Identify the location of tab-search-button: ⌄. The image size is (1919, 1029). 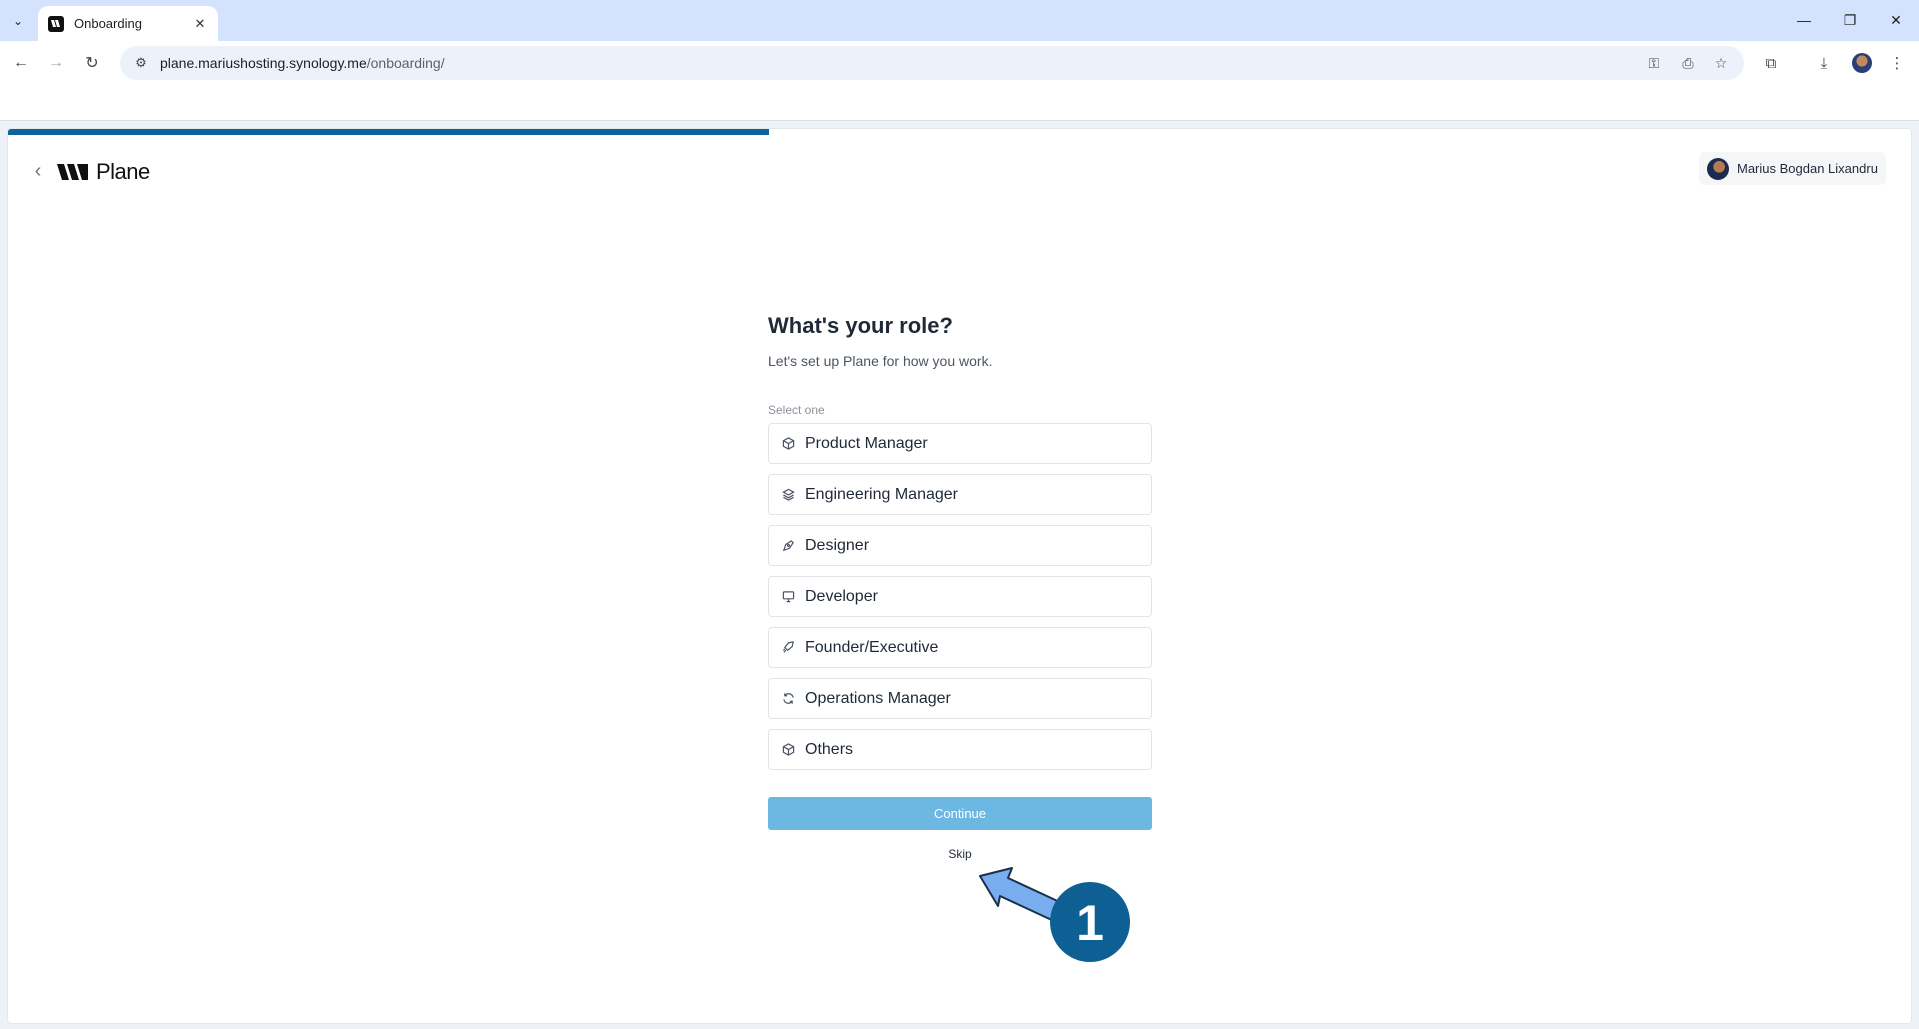
(18, 21).